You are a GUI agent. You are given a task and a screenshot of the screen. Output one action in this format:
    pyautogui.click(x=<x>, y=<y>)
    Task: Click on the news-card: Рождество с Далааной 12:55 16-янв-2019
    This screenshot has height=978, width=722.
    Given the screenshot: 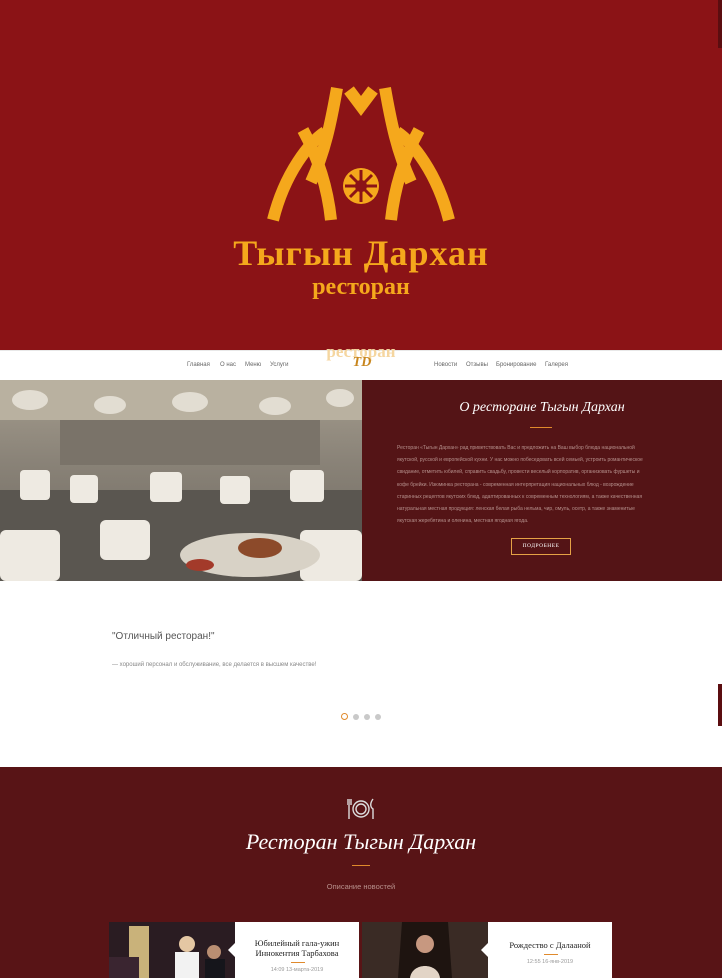 What is the action you would take?
    pyautogui.click(x=487, y=950)
    